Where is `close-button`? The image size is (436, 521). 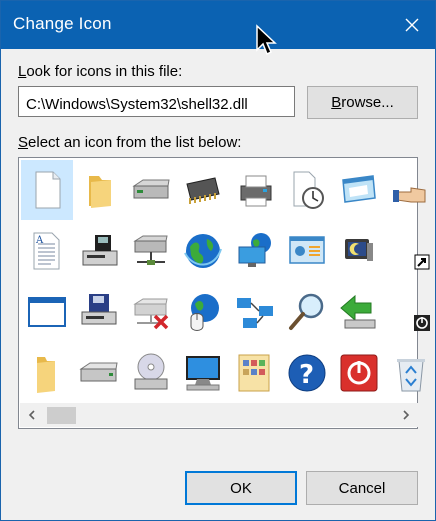 close-button is located at coordinates (412, 25).